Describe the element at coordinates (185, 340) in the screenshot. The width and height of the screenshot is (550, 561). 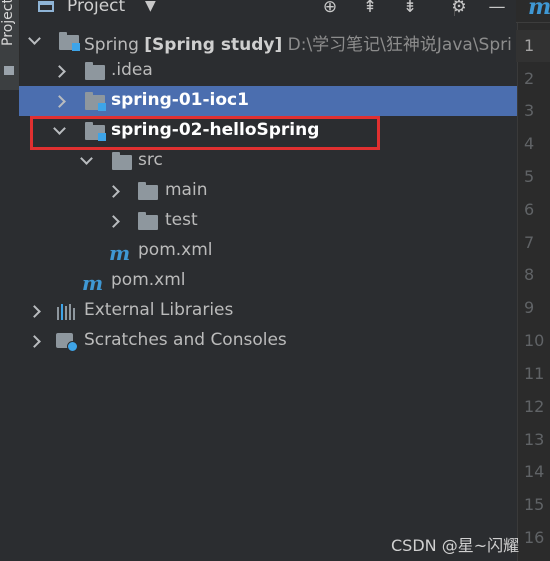
I see `tree-row-label: Scratches and Consoles` at that location.